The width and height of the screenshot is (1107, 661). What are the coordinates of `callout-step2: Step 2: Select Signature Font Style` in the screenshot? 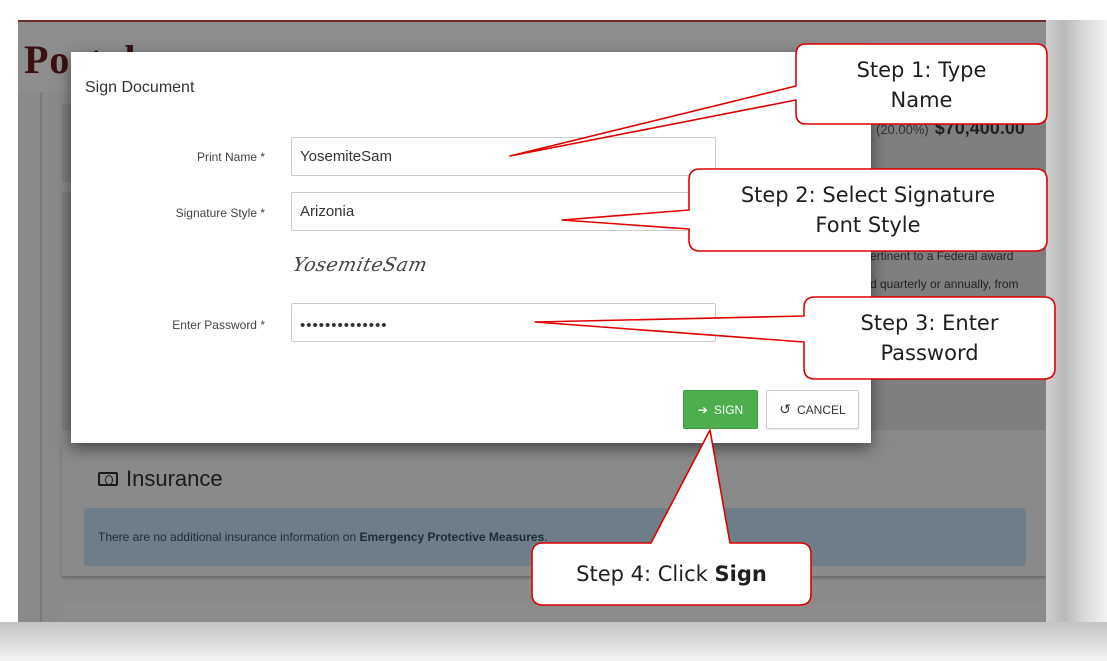 It's located at (868, 210).